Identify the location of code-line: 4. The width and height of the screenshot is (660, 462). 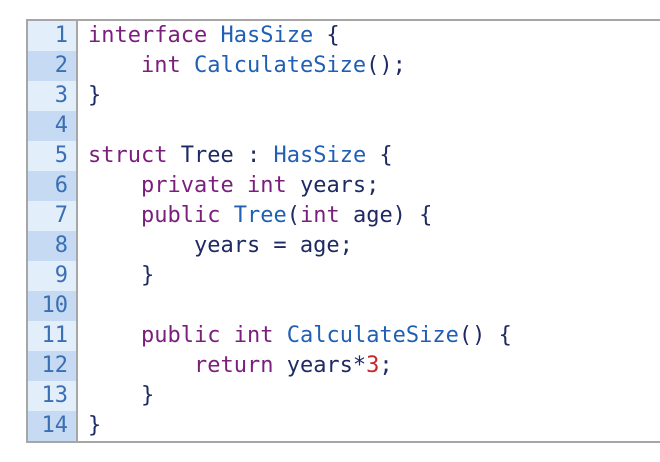
(344, 126).